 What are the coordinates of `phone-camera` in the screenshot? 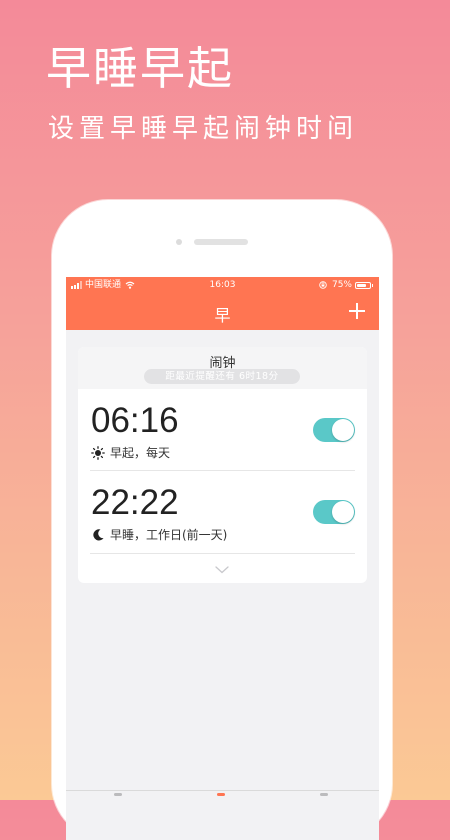 It's located at (179, 242).